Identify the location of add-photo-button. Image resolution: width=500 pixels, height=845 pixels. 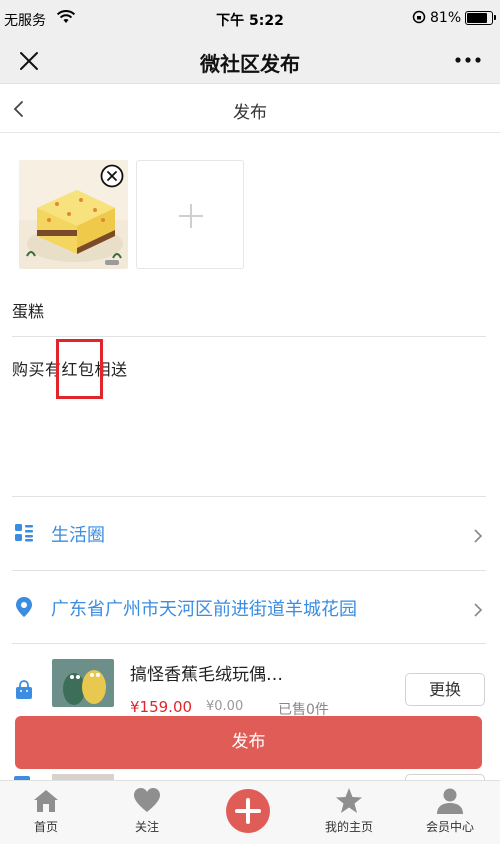
(190, 214).